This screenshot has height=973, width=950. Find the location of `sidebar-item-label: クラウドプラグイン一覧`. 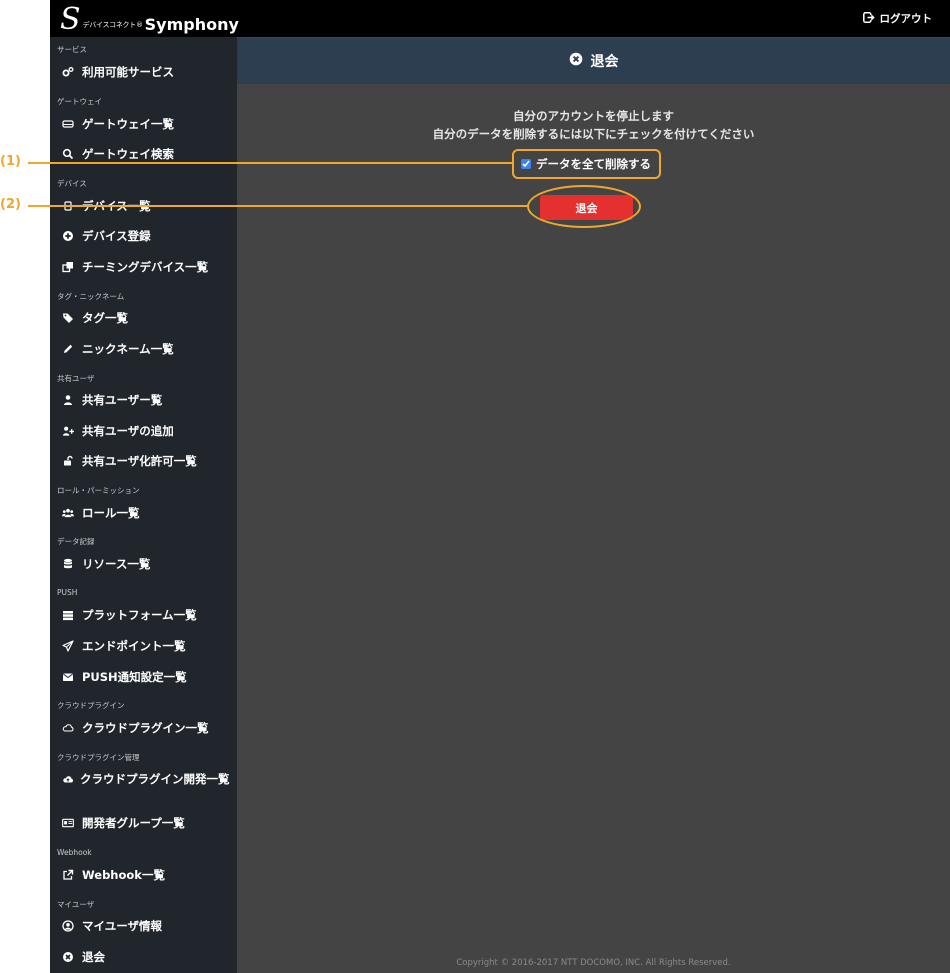

sidebar-item-label: クラウドプラグイン一覧 is located at coordinates (145, 728).